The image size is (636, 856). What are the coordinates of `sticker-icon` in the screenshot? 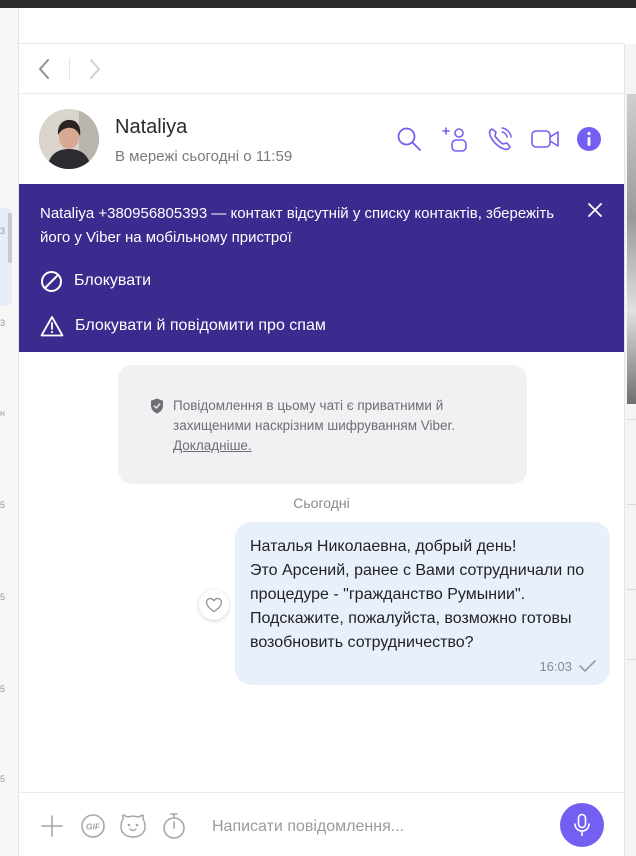 It's located at (133, 826).